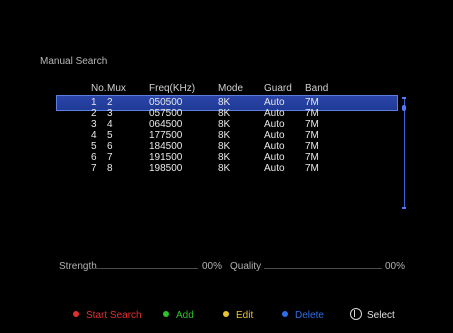  What do you see at coordinates (78, 266) in the screenshot?
I see `strength-label: Strength` at bounding box center [78, 266].